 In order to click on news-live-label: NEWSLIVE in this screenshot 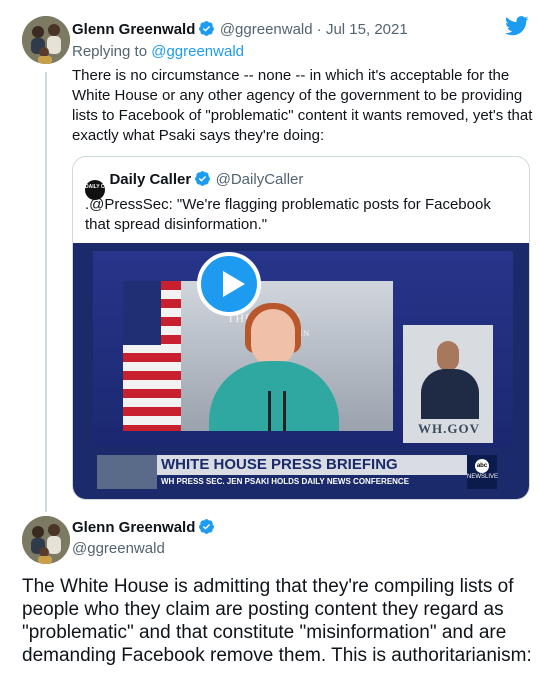, I will do `click(483, 477)`.